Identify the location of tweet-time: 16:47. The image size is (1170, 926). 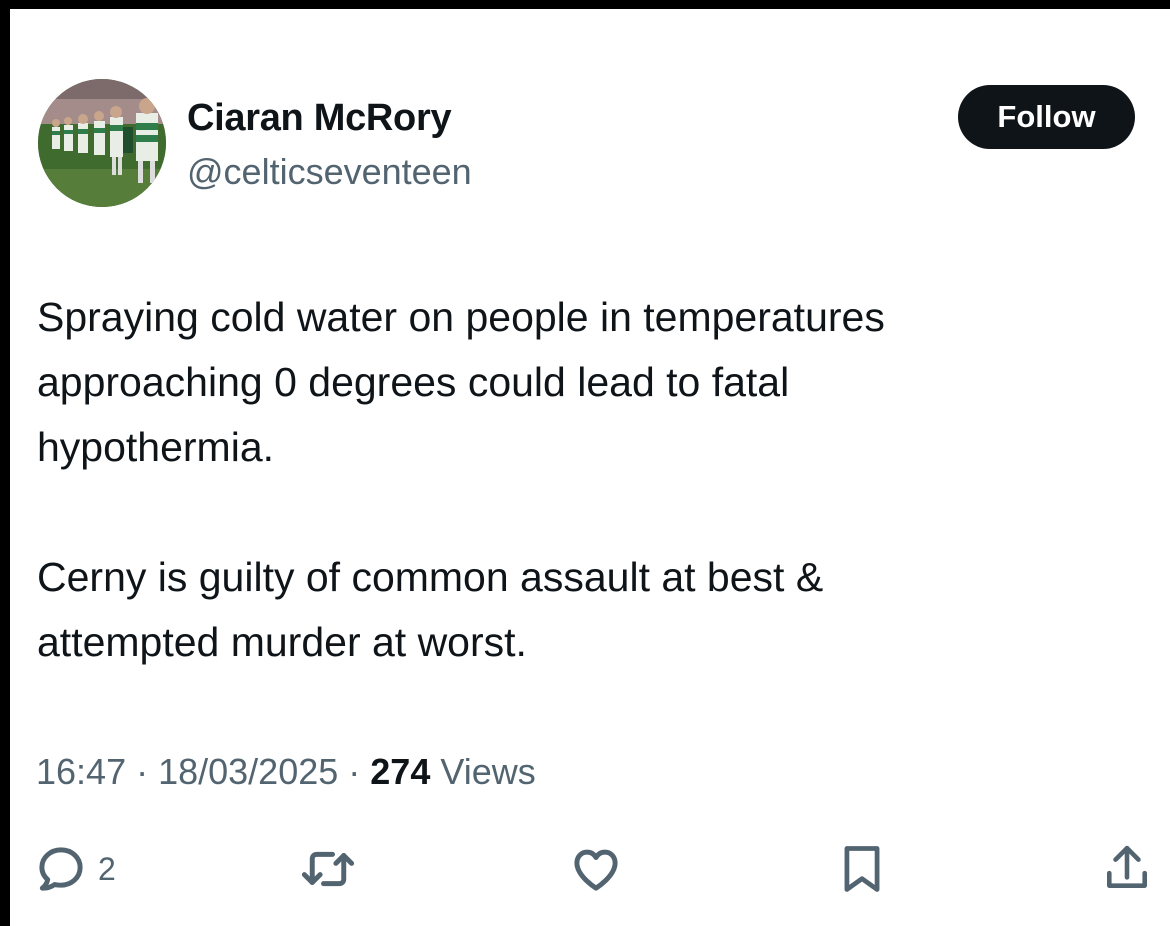
(81, 771).